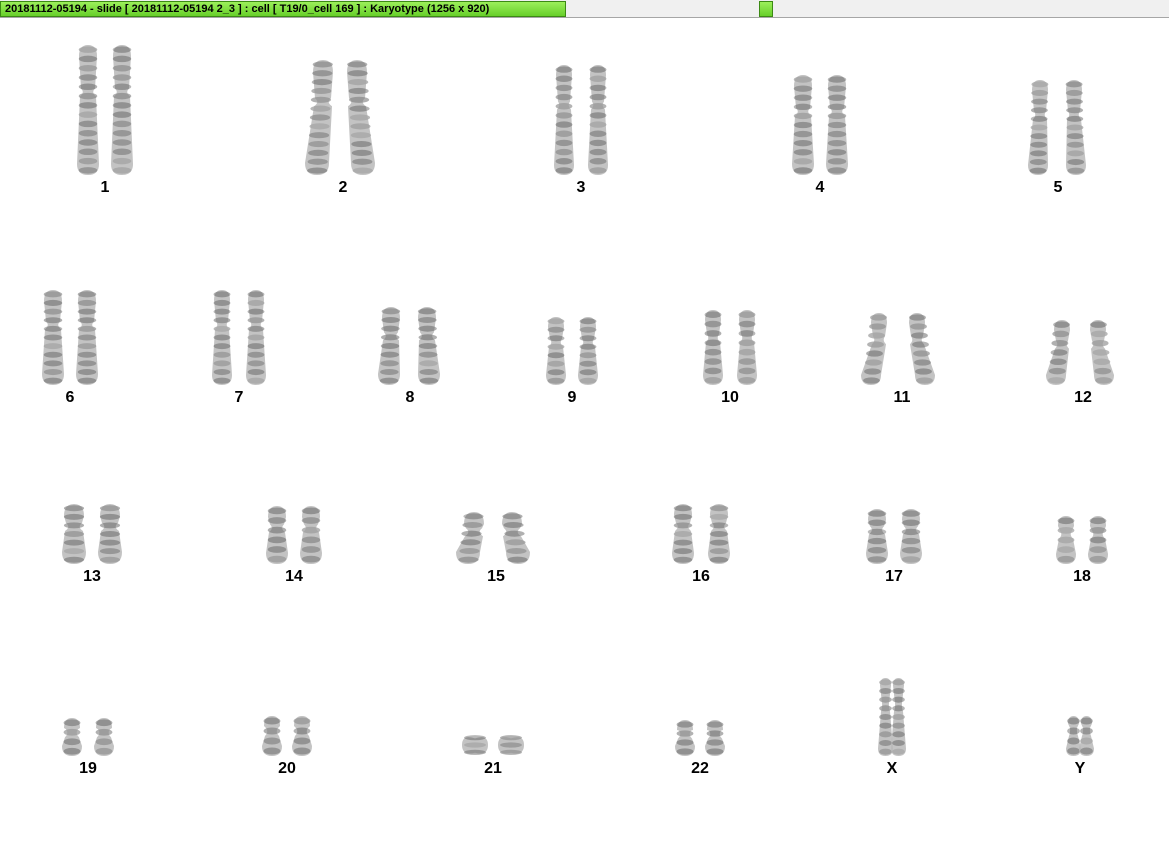 Image resolution: width=1169 pixels, height=865 pixels. What do you see at coordinates (294, 576) in the screenshot?
I see `chromosome-label: 14` at bounding box center [294, 576].